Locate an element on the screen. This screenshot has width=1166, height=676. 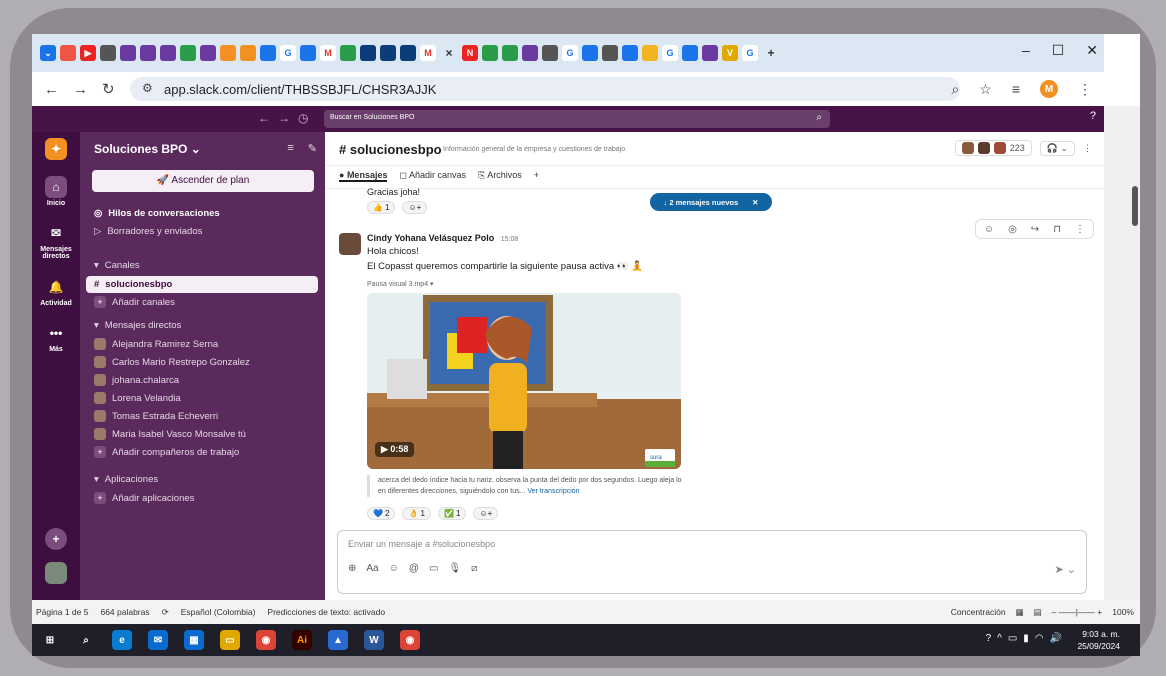
wifi-icon: ◠ is located at coordinates (1039, 638).